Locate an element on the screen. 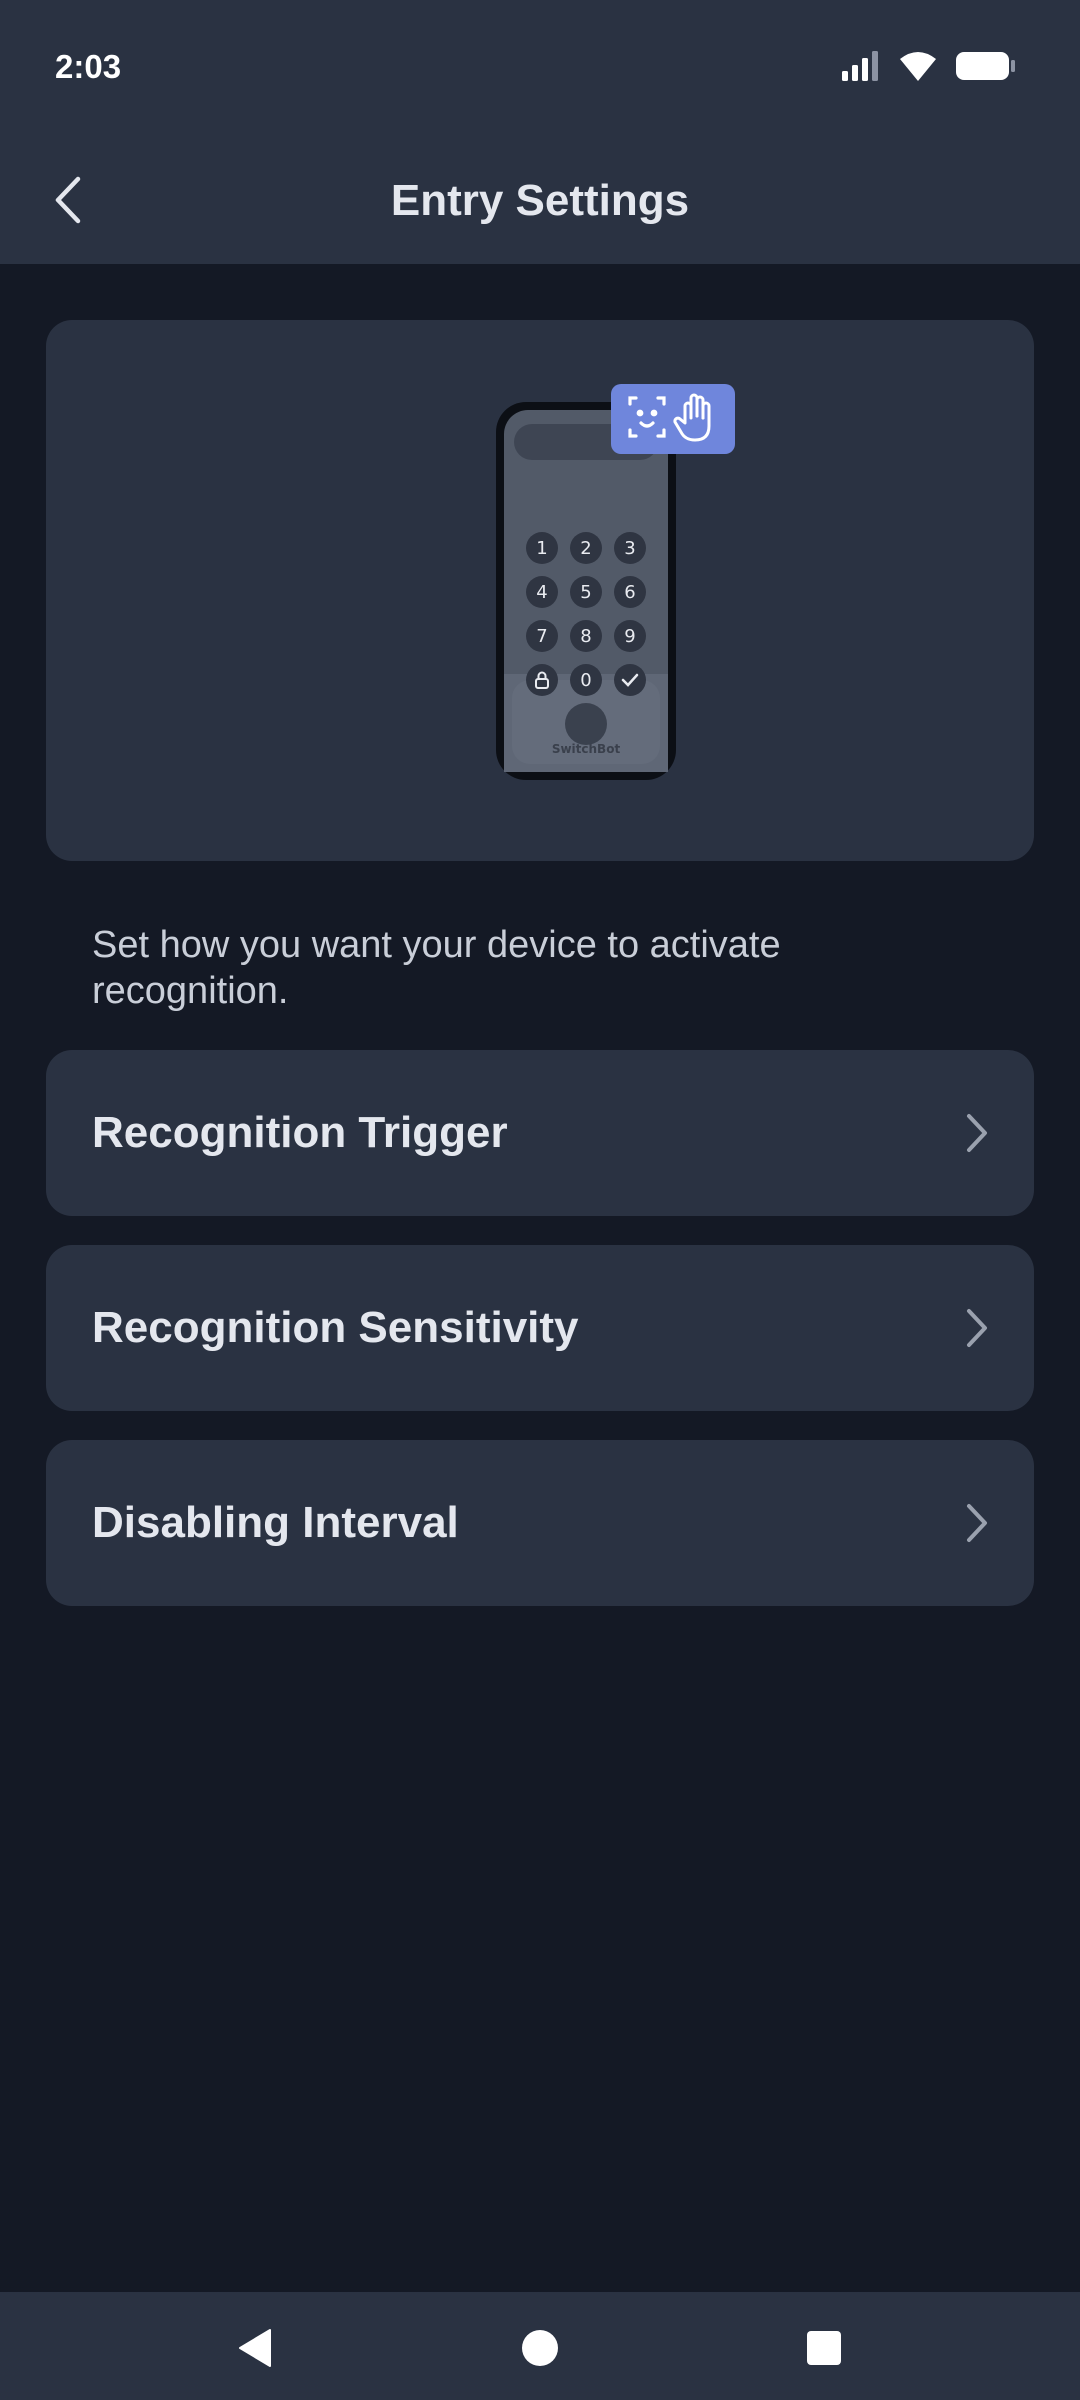 The image size is (1080, 2400). menu-item-label: Disabling Interval is located at coordinates (275, 1522).